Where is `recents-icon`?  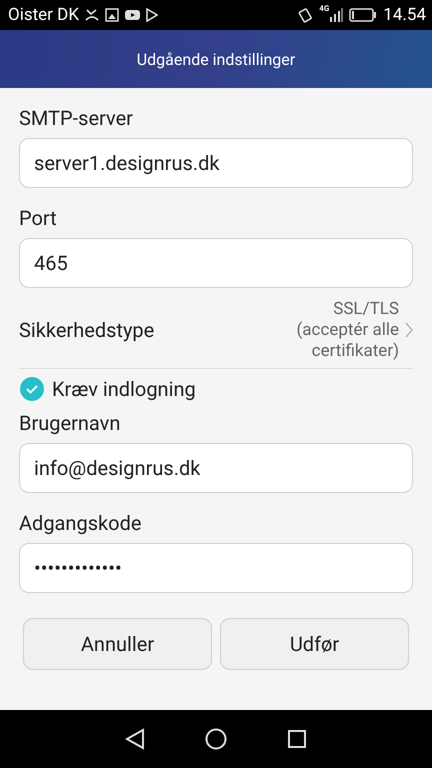
recents-icon is located at coordinates (297, 739).